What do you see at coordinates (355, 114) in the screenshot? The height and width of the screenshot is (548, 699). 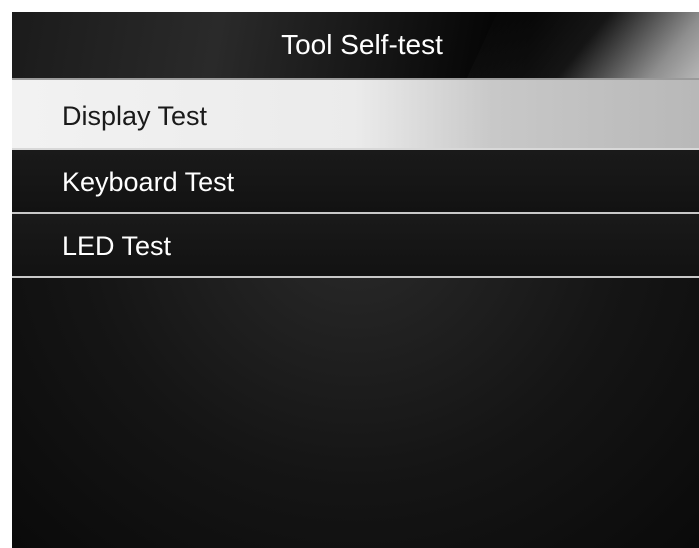 I see `menu-item-display-test: Display Test` at bounding box center [355, 114].